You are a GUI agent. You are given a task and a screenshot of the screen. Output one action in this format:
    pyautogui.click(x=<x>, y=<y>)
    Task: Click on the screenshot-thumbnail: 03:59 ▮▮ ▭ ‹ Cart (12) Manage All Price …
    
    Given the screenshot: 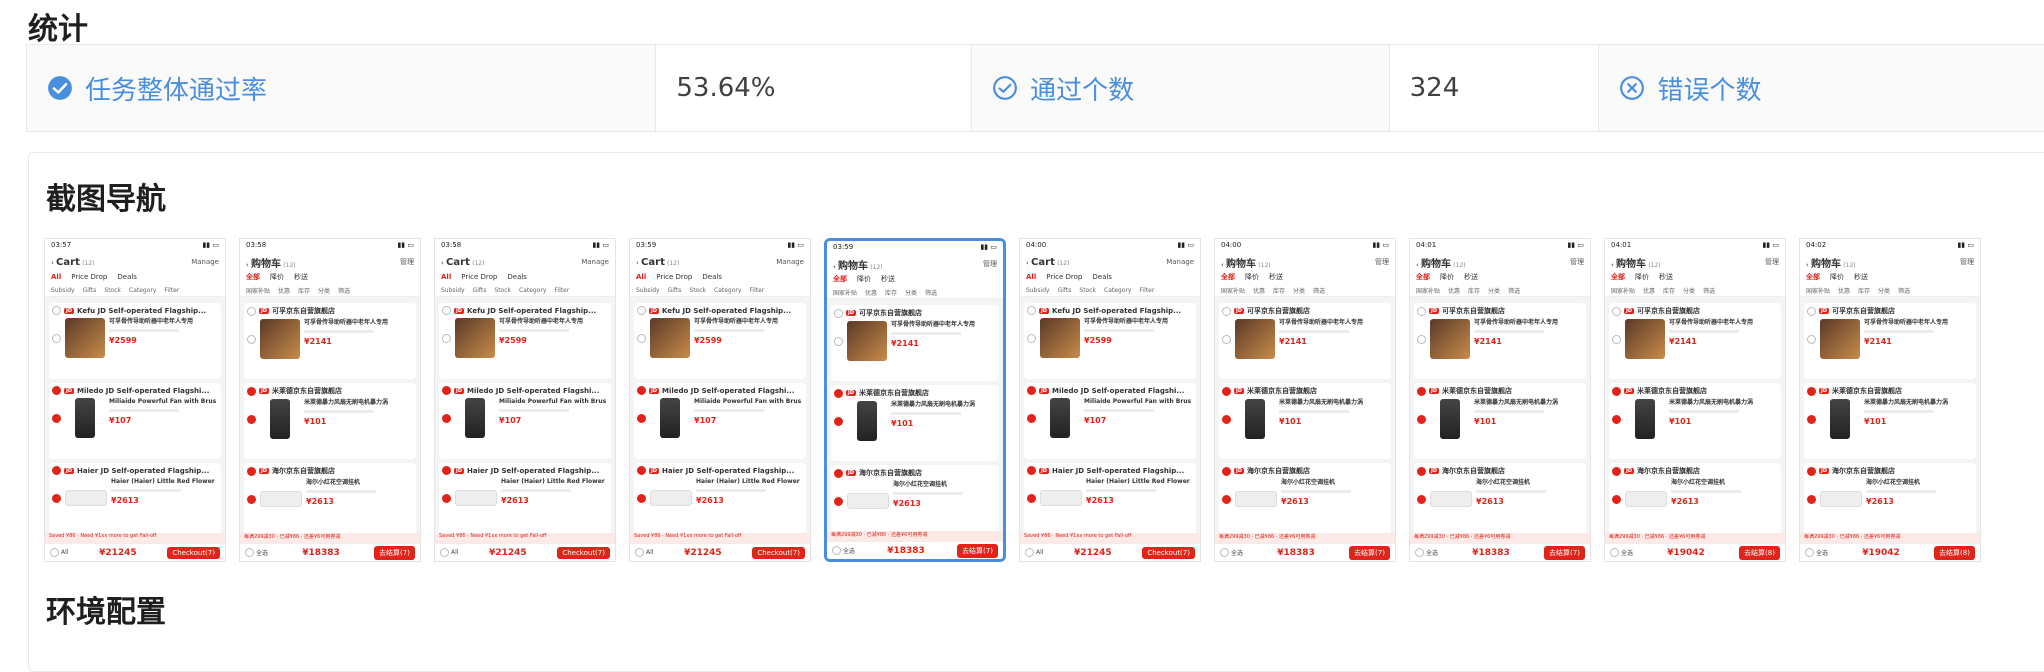 What is the action you would take?
    pyautogui.click(x=720, y=400)
    